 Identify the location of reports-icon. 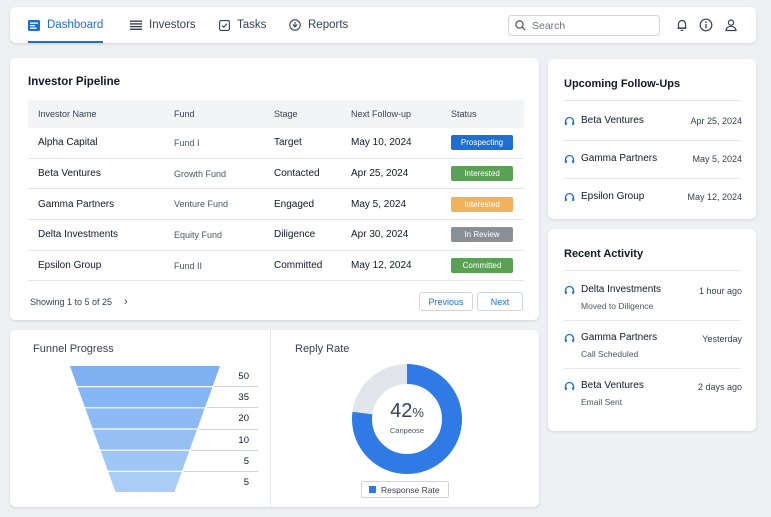
(295, 25).